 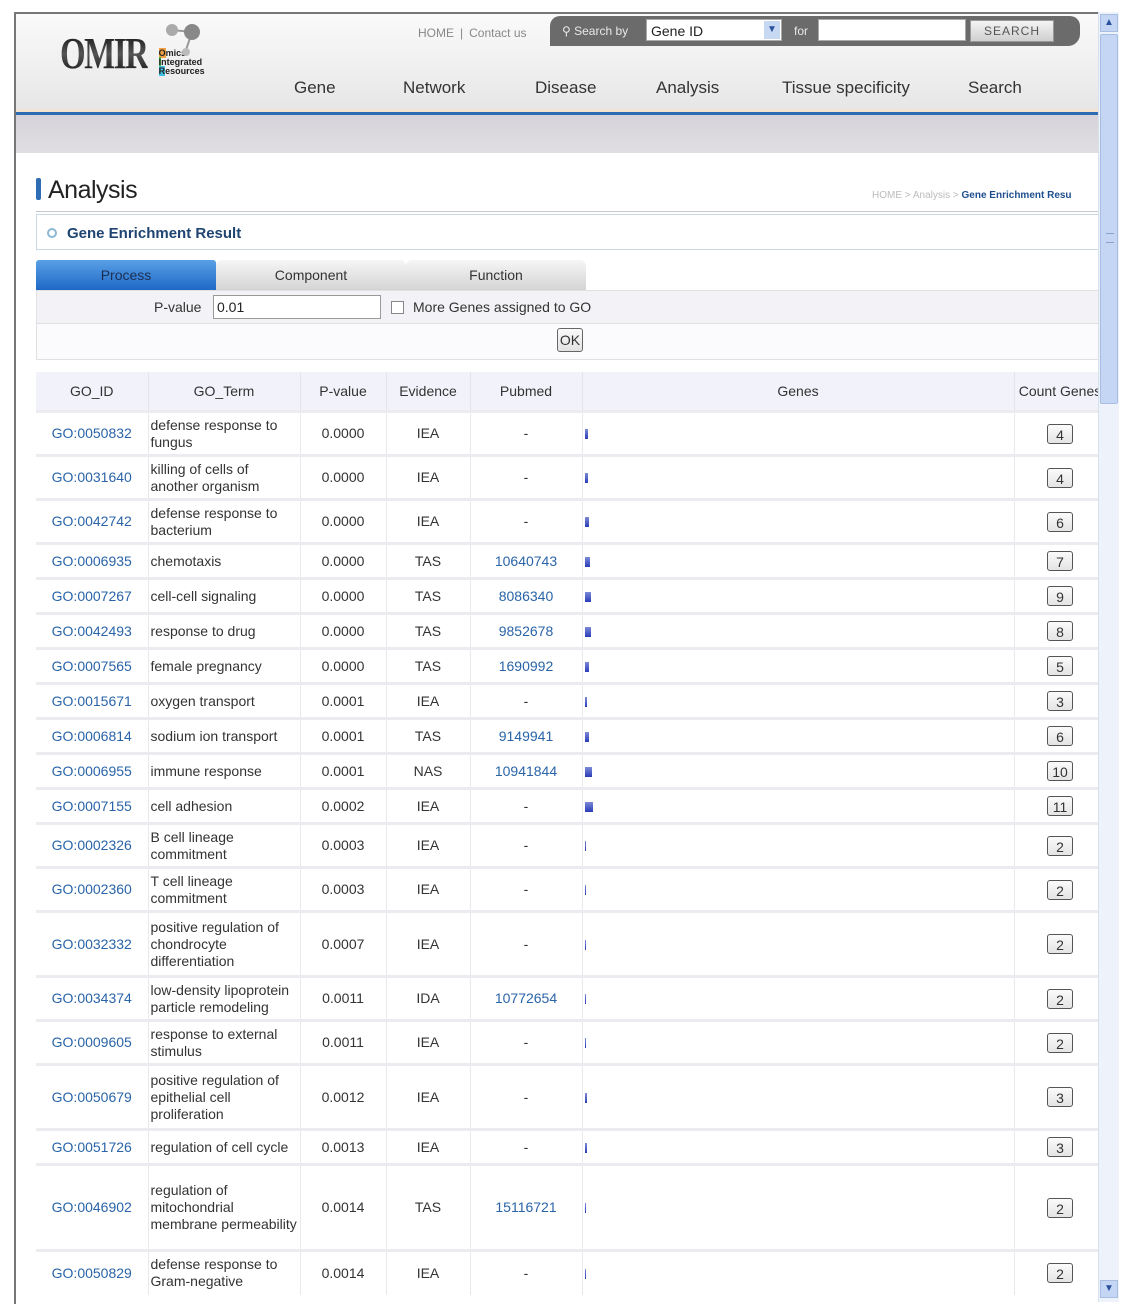 I want to click on go-id-link: GO:0031640, so click(x=92, y=477).